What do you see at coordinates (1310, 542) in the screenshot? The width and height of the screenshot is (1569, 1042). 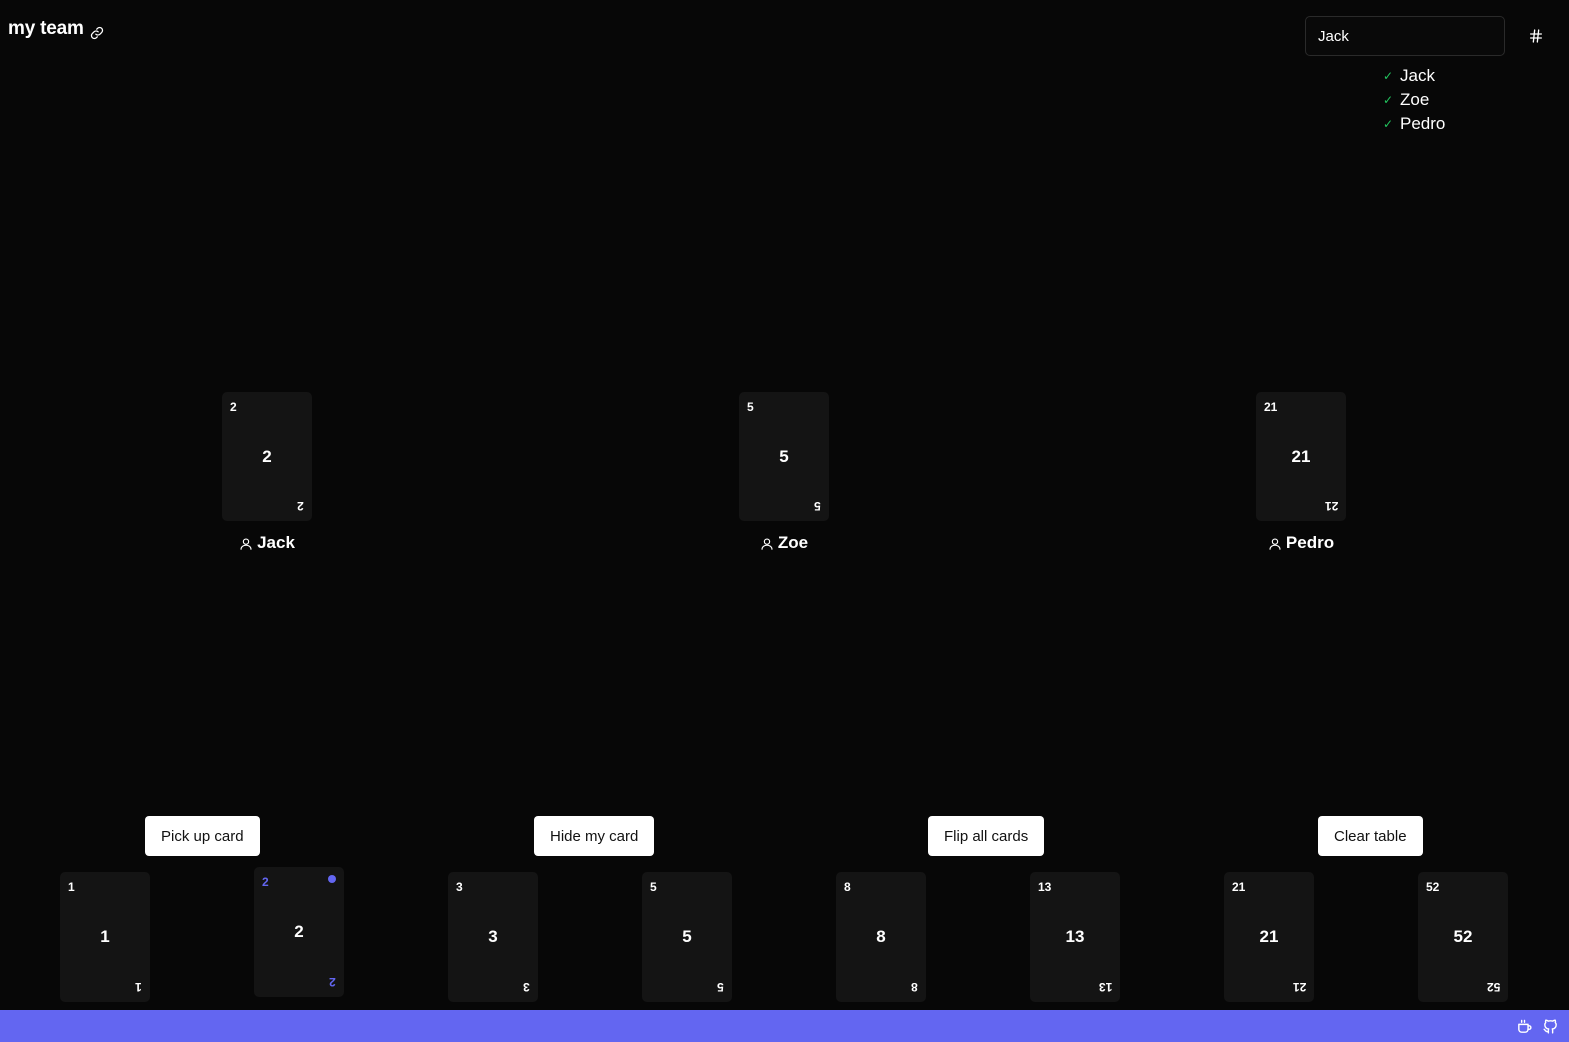 I see `player-name-label: Pedro` at bounding box center [1310, 542].